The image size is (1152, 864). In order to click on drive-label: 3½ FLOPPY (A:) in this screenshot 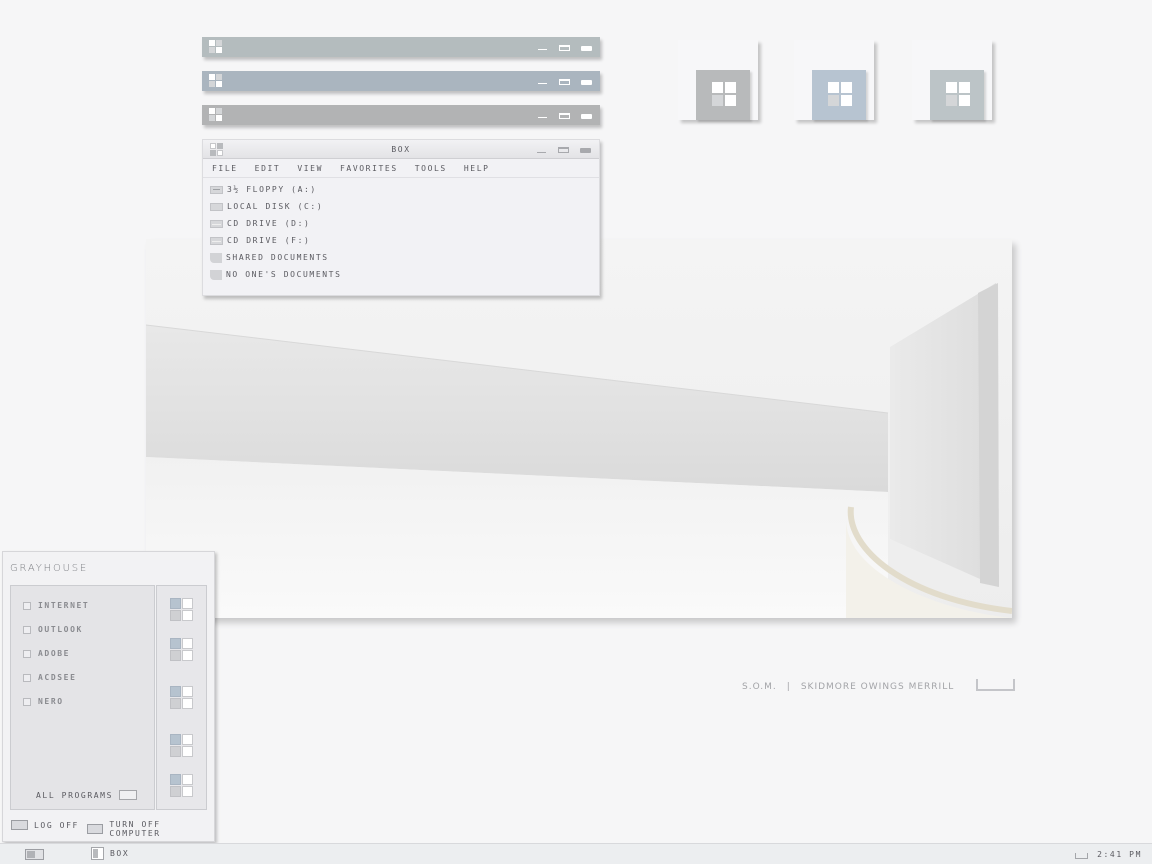, I will do `click(272, 189)`.